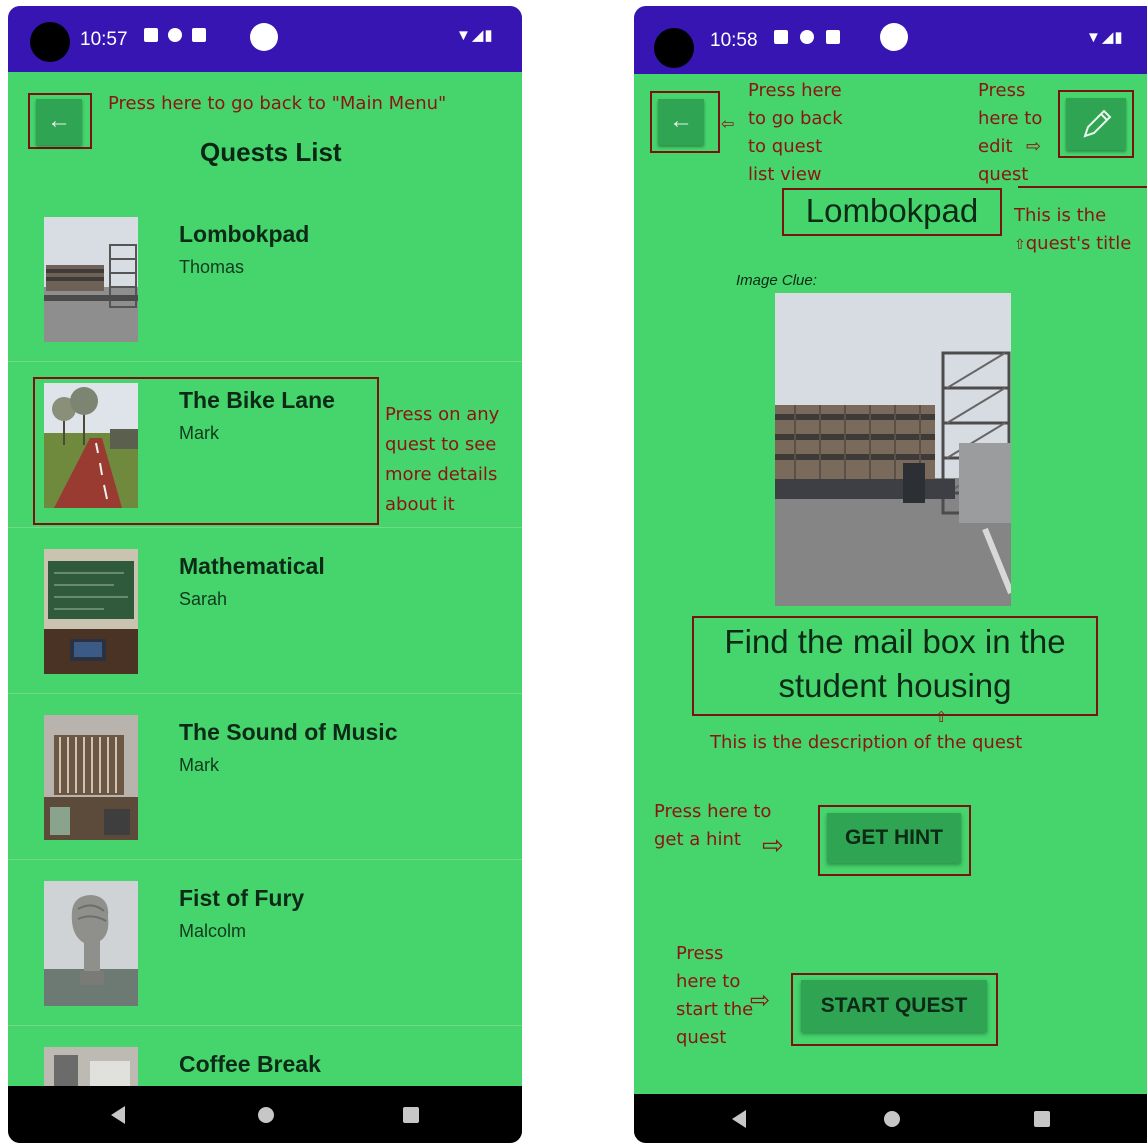 The image size is (1147, 1144). Describe the element at coordinates (760, 1000) in the screenshot. I see `annotation-arrow-start: ⇨` at that location.